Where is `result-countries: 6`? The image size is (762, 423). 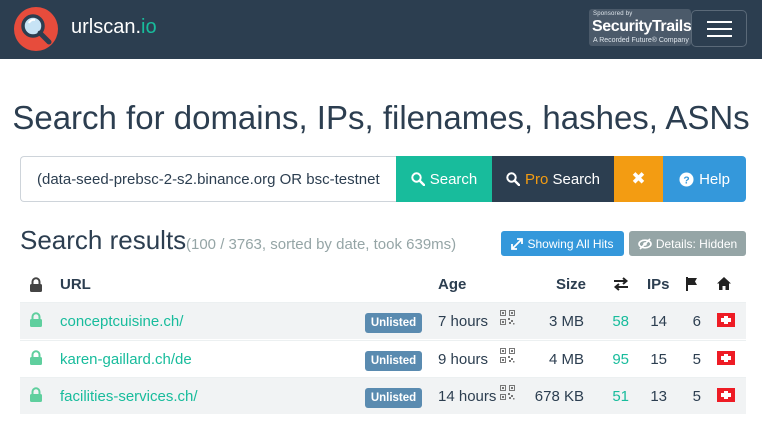 result-countries: 6 is located at coordinates (696, 321).